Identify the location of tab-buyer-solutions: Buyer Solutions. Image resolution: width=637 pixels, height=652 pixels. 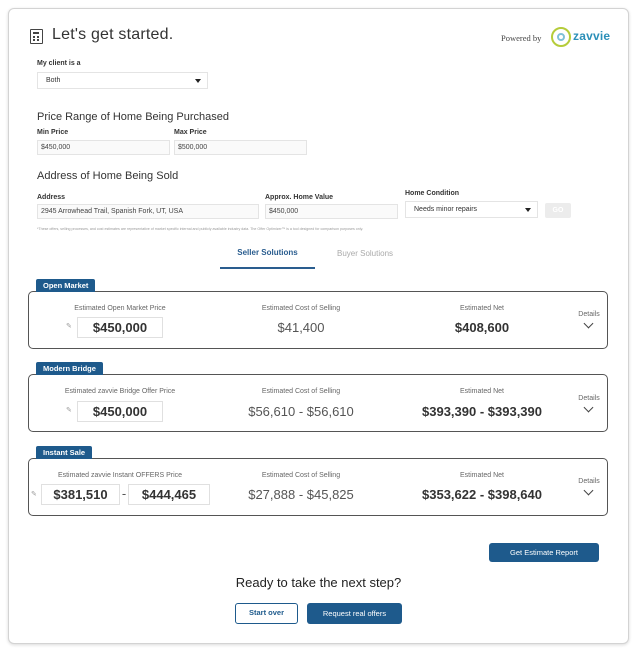
(365, 253).